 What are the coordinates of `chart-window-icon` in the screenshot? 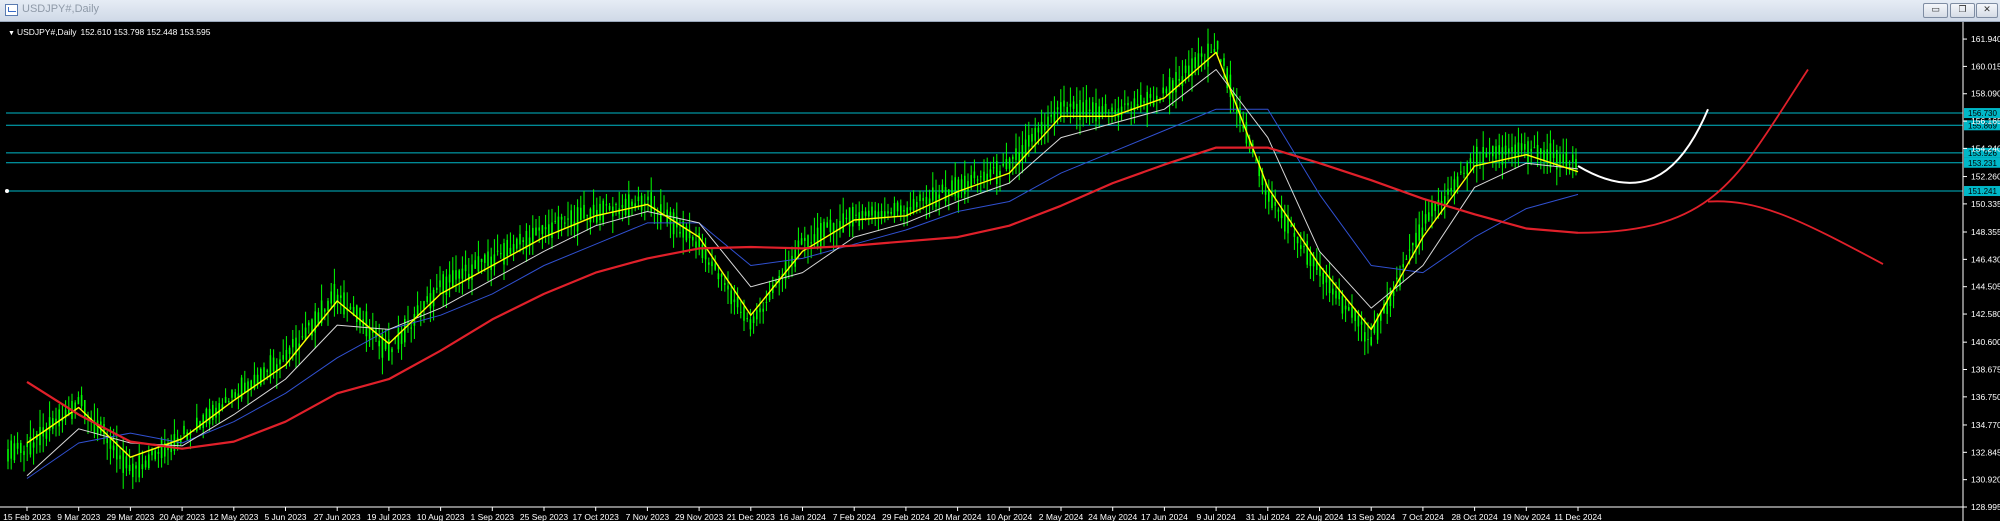 It's located at (11, 10).